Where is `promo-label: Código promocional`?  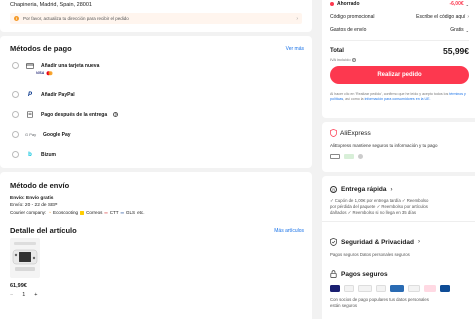 promo-label: Código promocional is located at coordinates (352, 17).